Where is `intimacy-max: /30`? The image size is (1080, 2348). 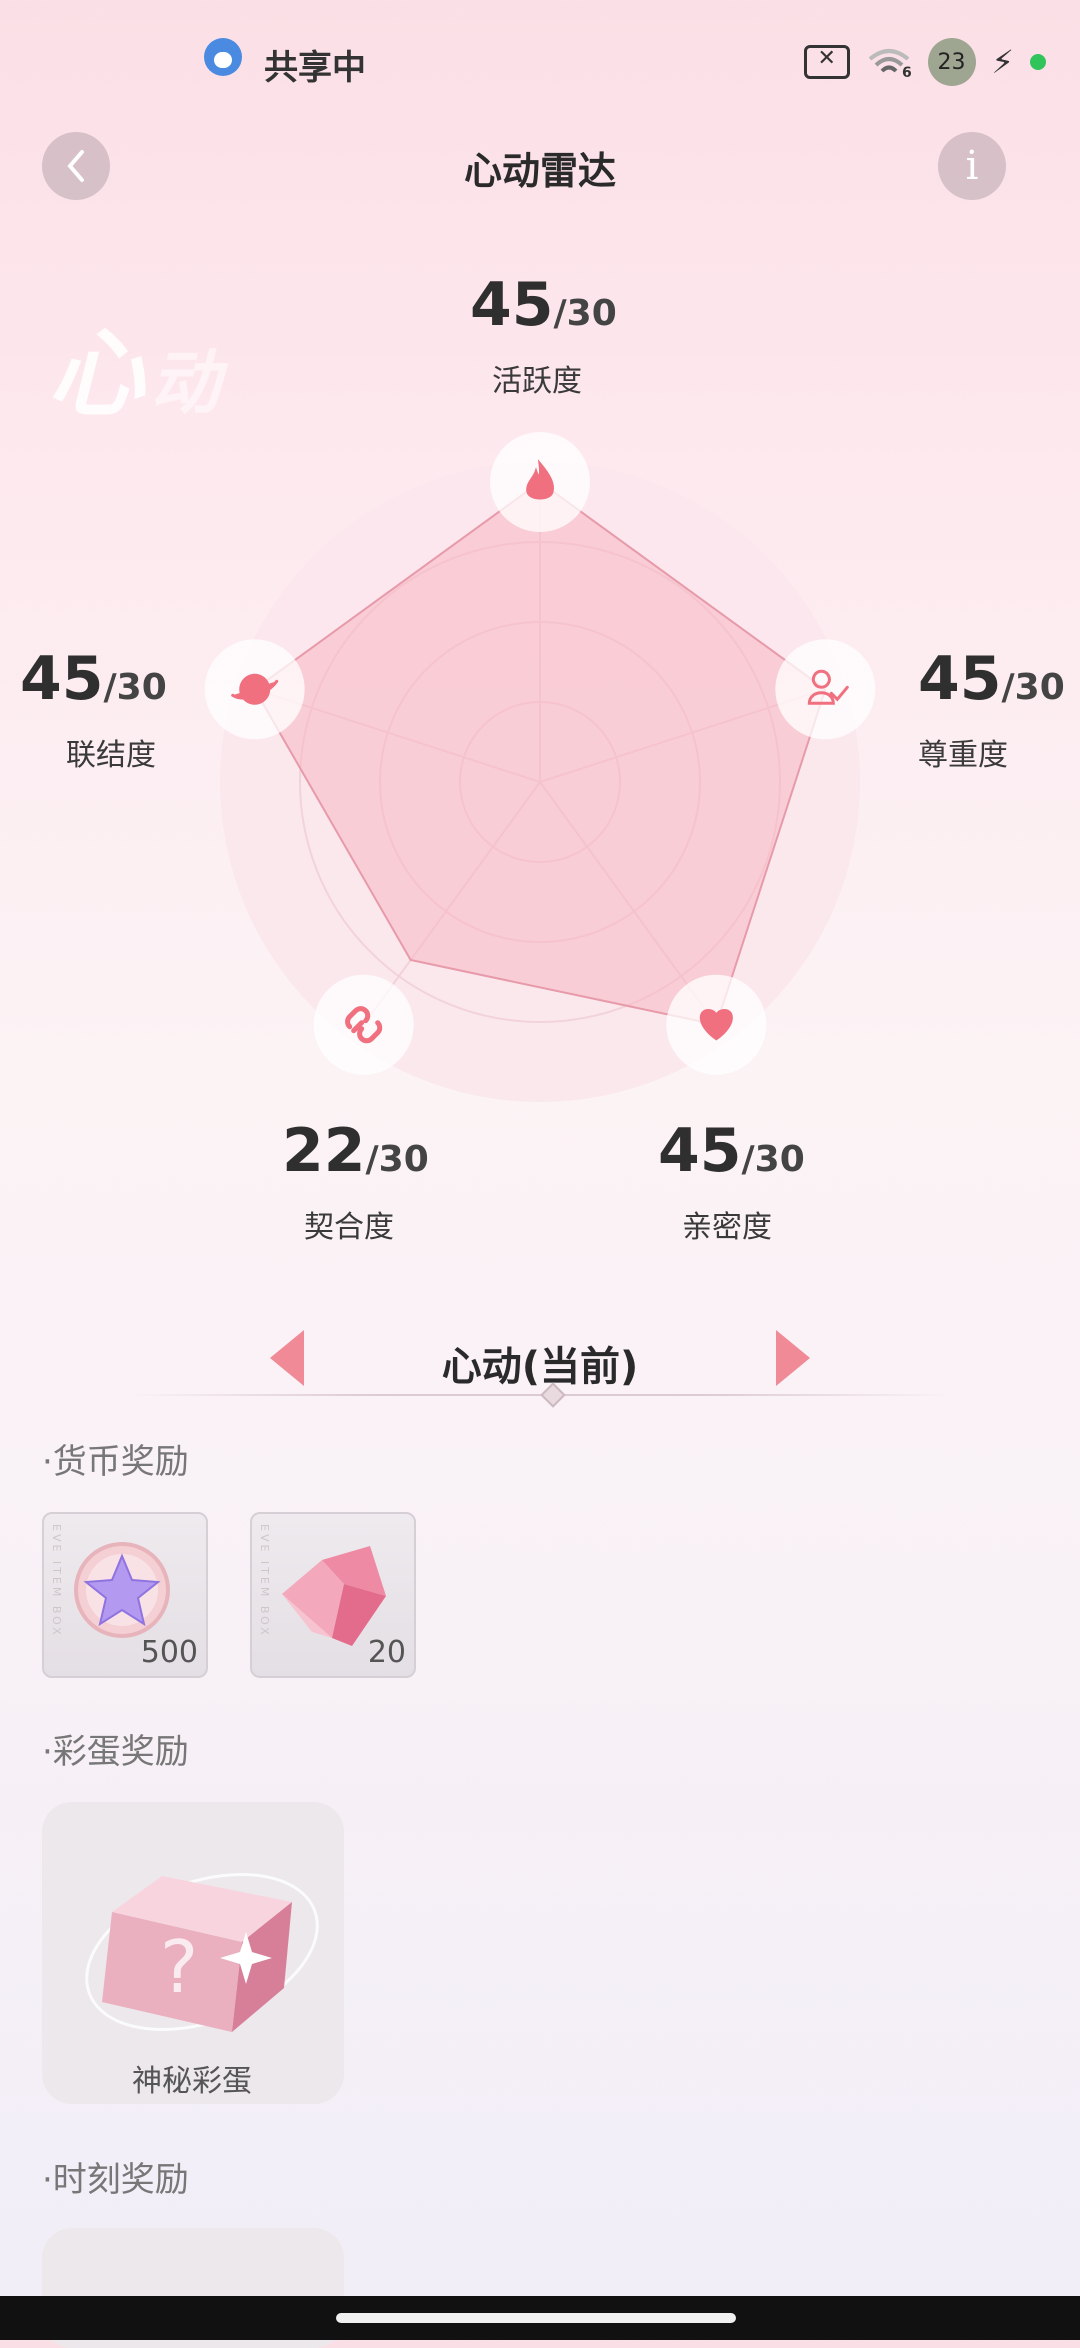
intimacy-max: /30 is located at coordinates (773, 1159).